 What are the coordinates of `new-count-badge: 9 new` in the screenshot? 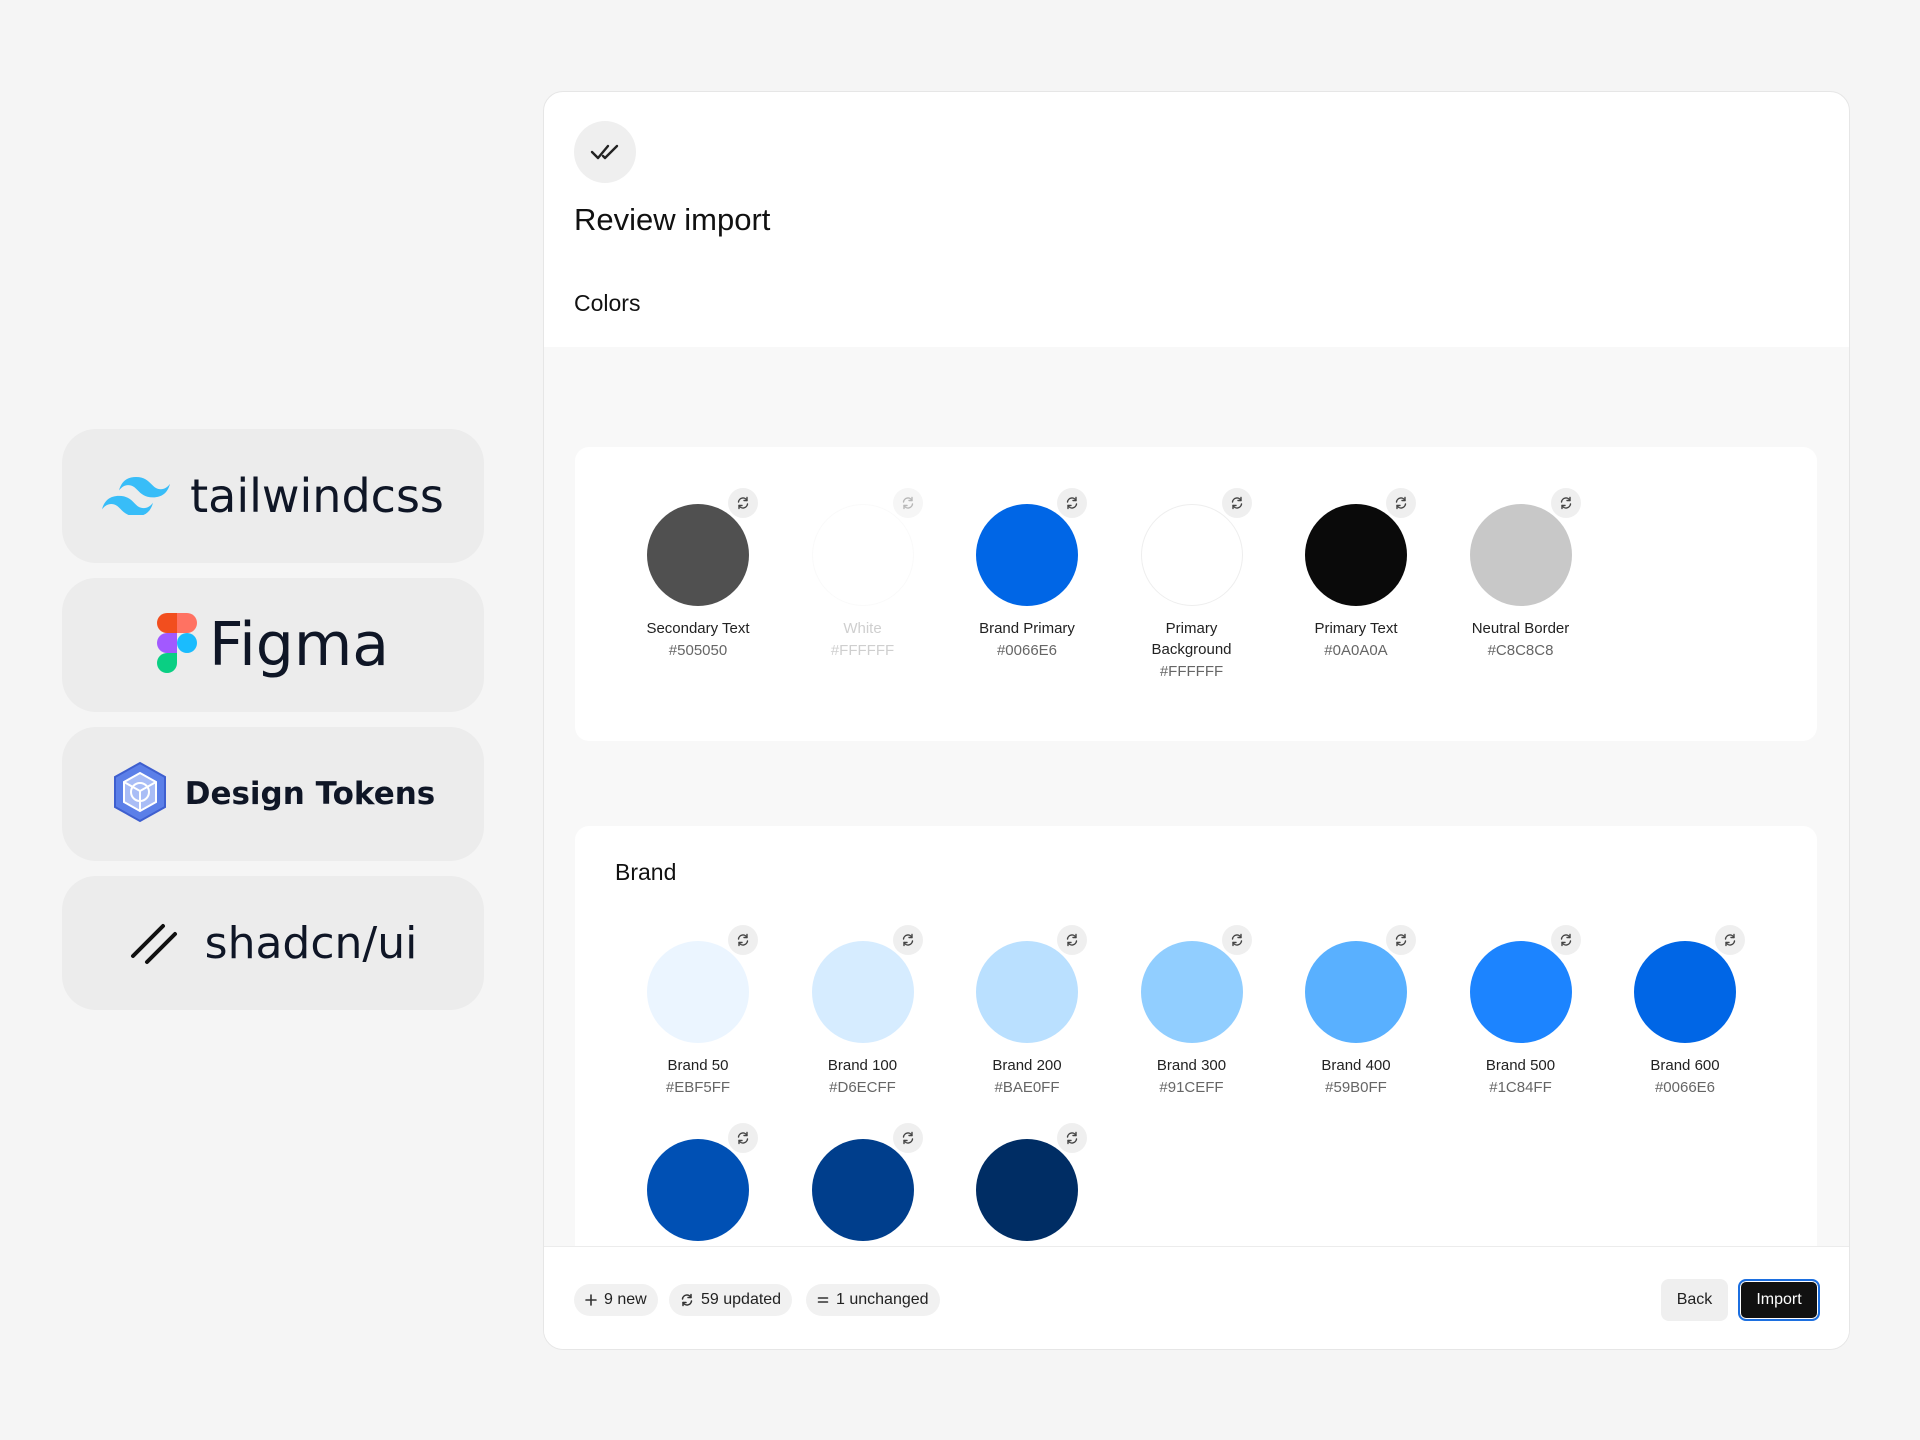 It's located at (616, 1300).